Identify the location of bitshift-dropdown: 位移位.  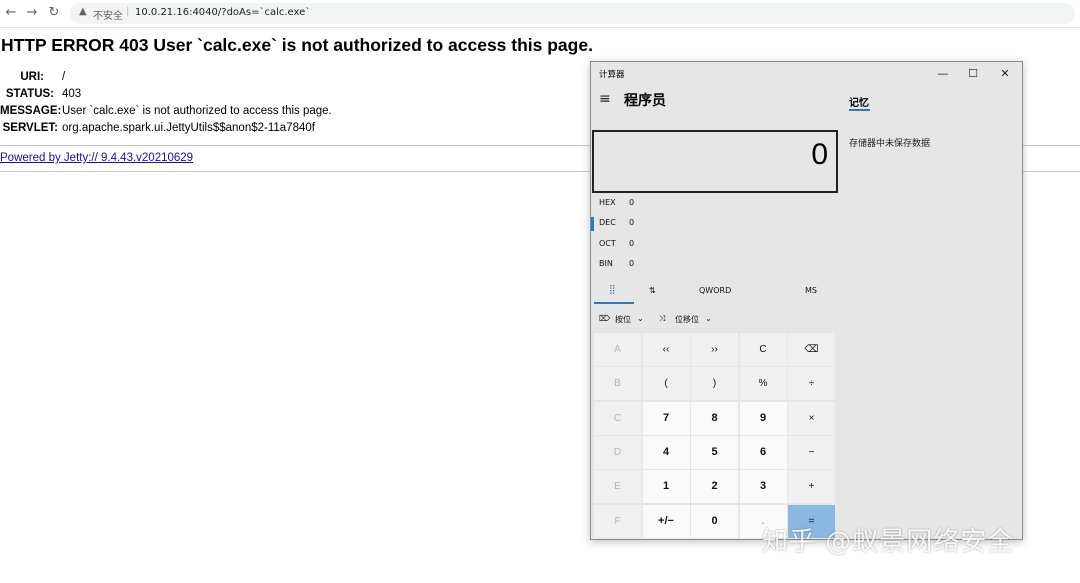
(687, 319).